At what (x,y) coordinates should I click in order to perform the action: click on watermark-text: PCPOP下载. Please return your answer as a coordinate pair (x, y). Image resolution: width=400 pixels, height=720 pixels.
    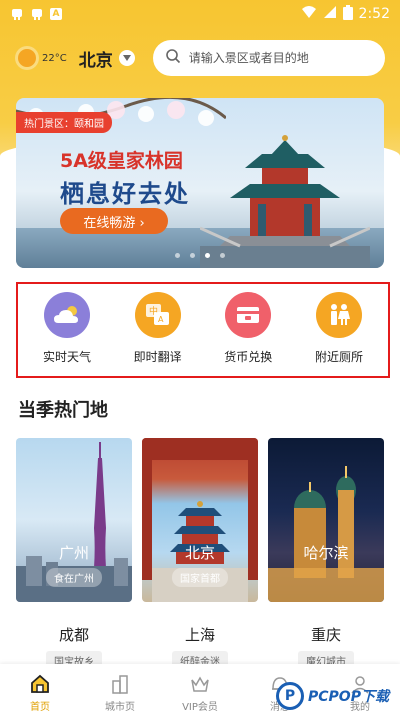
    Looking at the image, I should click on (348, 697).